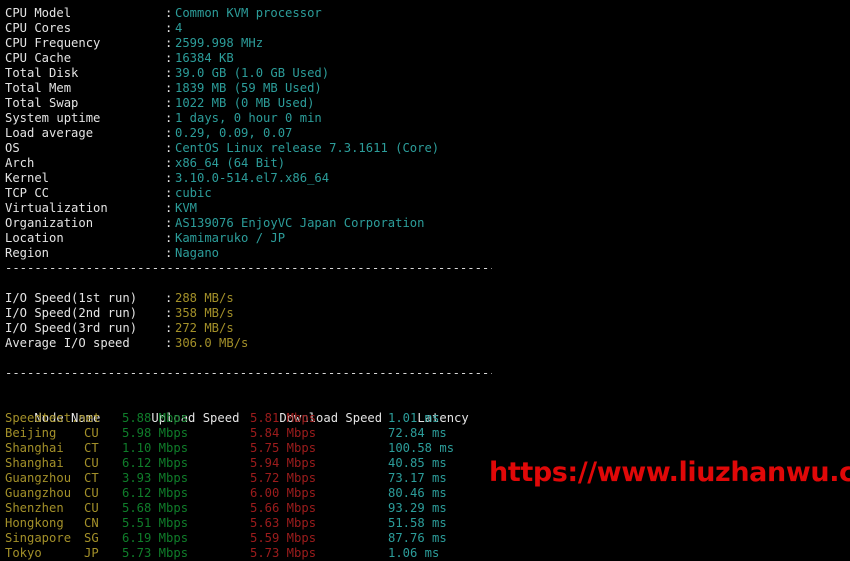  Describe the element at coordinates (427, 238) in the screenshot. I see `info-row: Location: Kamimaruko / JP` at that location.